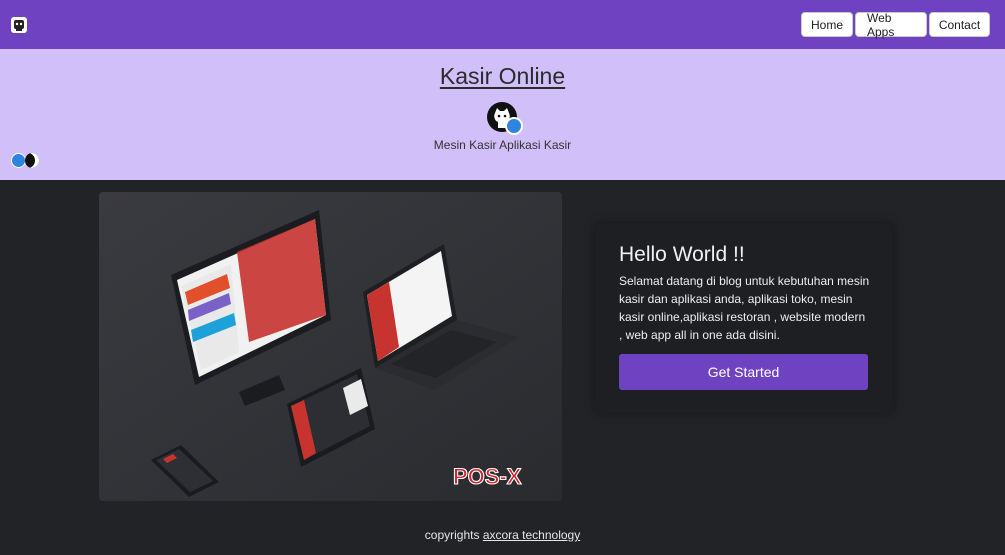 This screenshot has height=555, width=1005. I want to click on intro-title: Hello World !!, so click(682, 254).